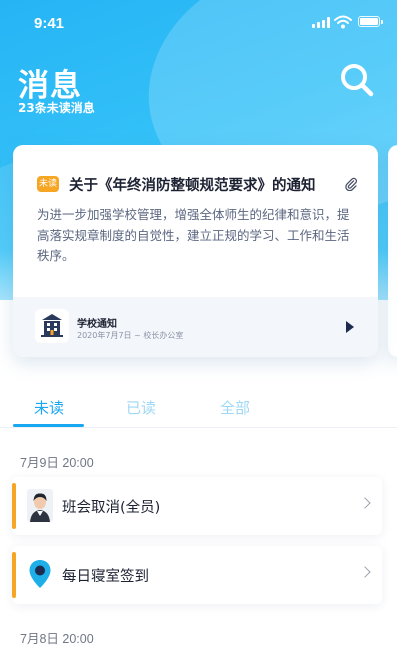 This screenshot has height=648, width=397. Describe the element at coordinates (48, 425) in the screenshot. I see `tab-indicator` at that location.